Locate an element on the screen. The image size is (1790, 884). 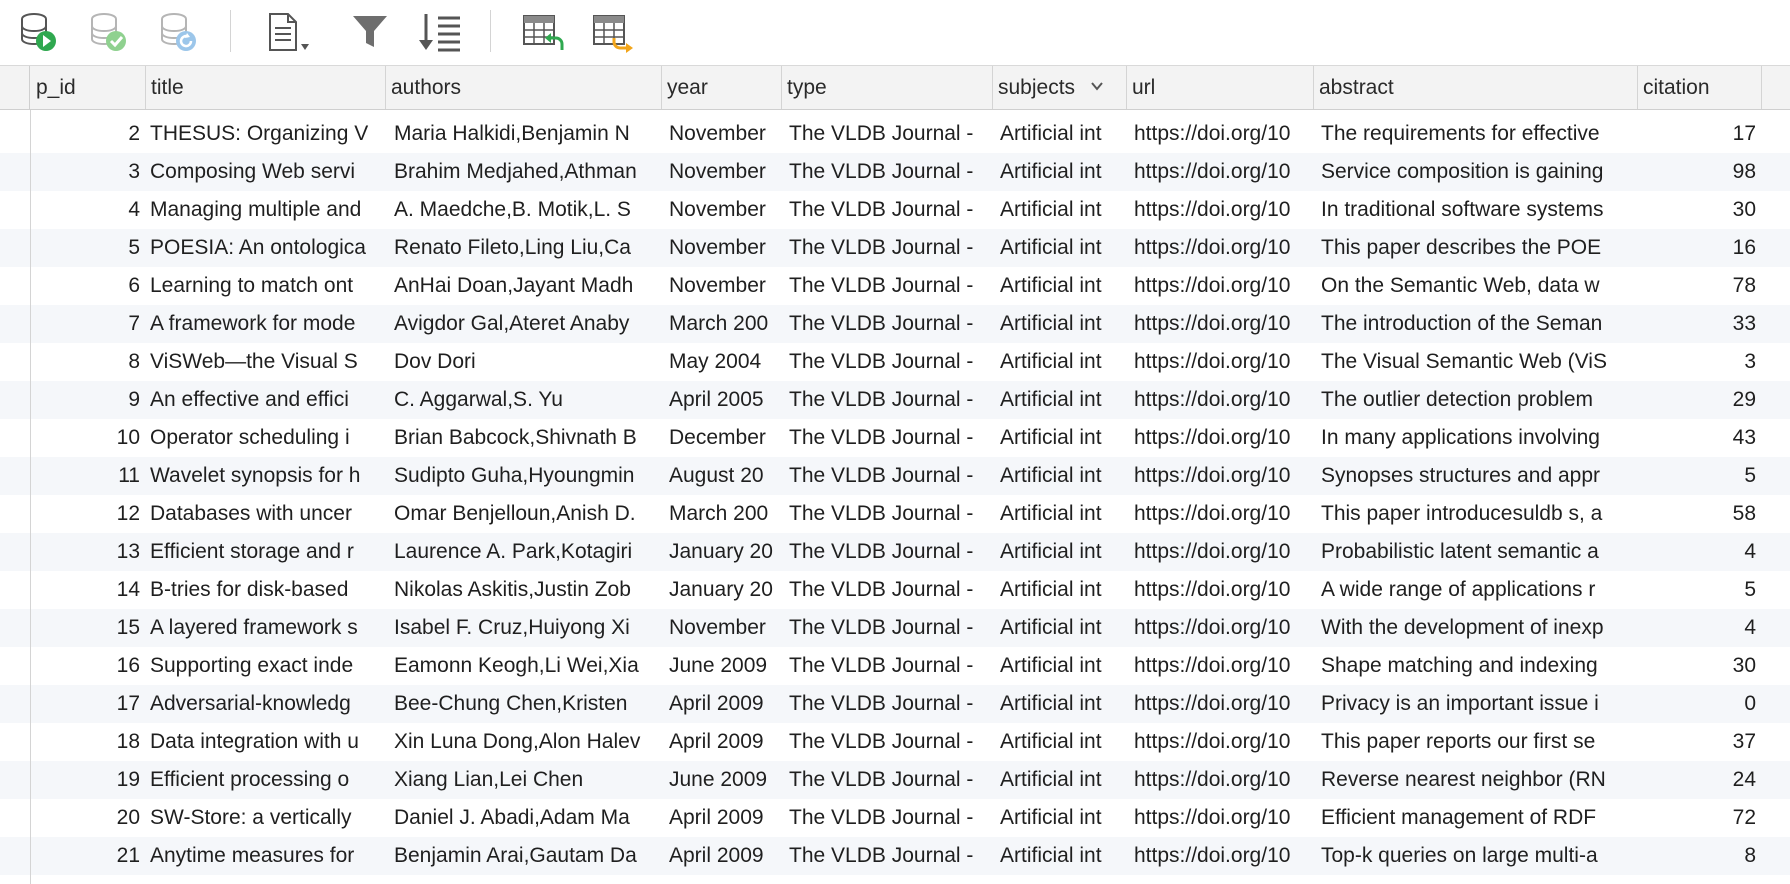
column-header-year: year is located at coordinates (722, 87).